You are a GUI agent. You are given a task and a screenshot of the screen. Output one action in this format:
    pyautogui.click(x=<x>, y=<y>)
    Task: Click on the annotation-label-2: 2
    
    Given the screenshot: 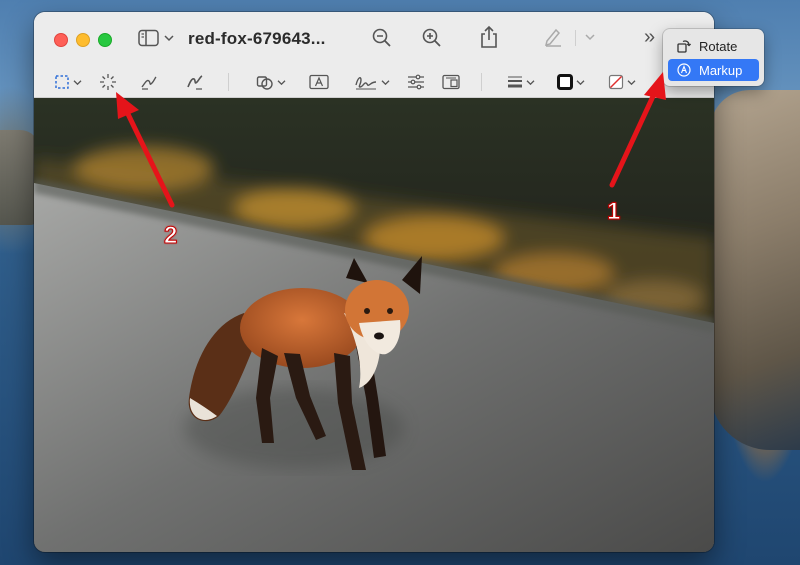 What is the action you would take?
    pyautogui.click(x=170, y=236)
    